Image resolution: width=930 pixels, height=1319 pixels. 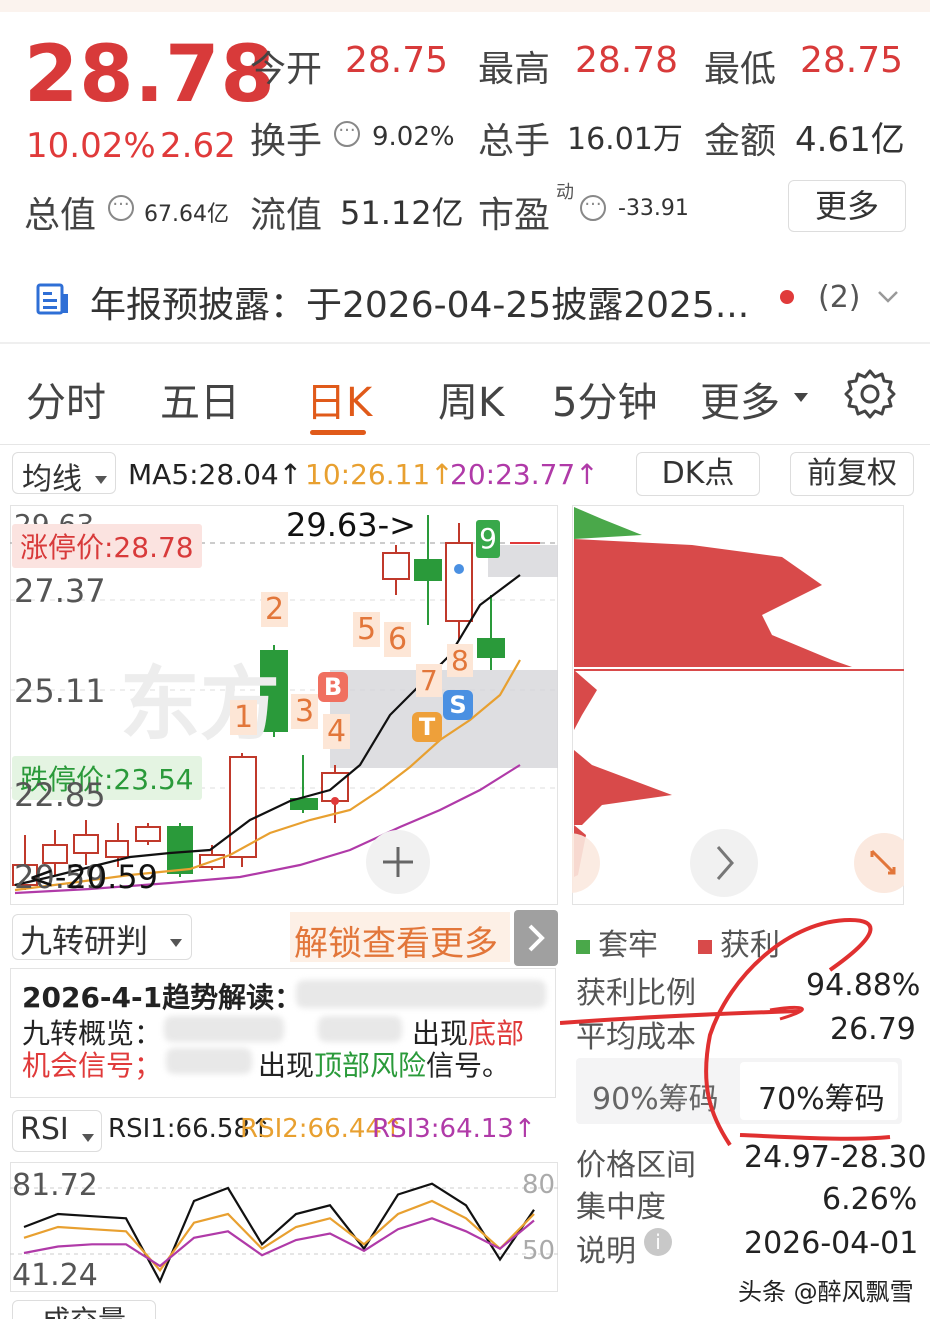 What do you see at coordinates (604, 399) in the screenshot?
I see `tab-5min: 5分钟` at bounding box center [604, 399].